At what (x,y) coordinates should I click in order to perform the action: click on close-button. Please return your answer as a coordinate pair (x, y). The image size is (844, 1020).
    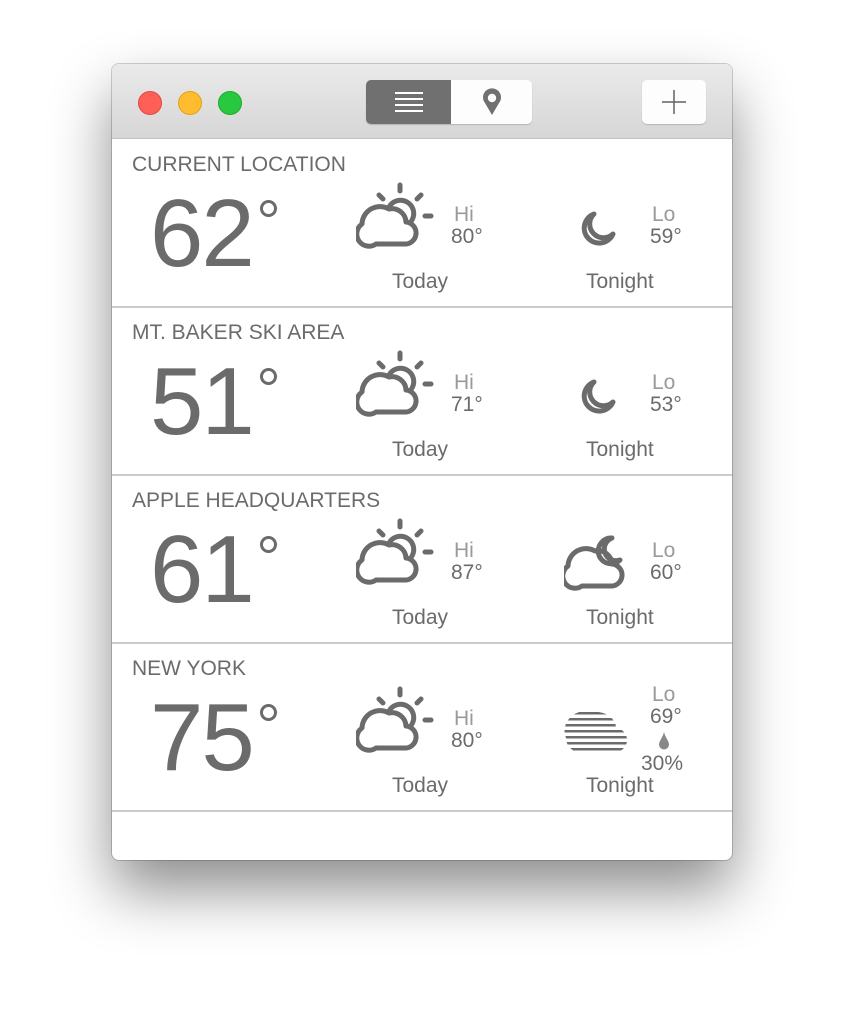
    Looking at the image, I should click on (150, 103).